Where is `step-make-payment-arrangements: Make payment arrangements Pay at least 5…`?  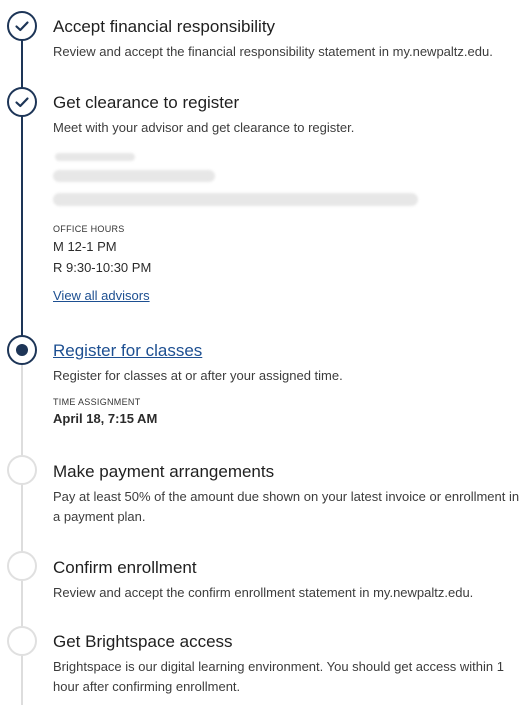
step-make-payment-arrangements: Make payment arrangements Pay at least 5… is located at coordinates (287, 494).